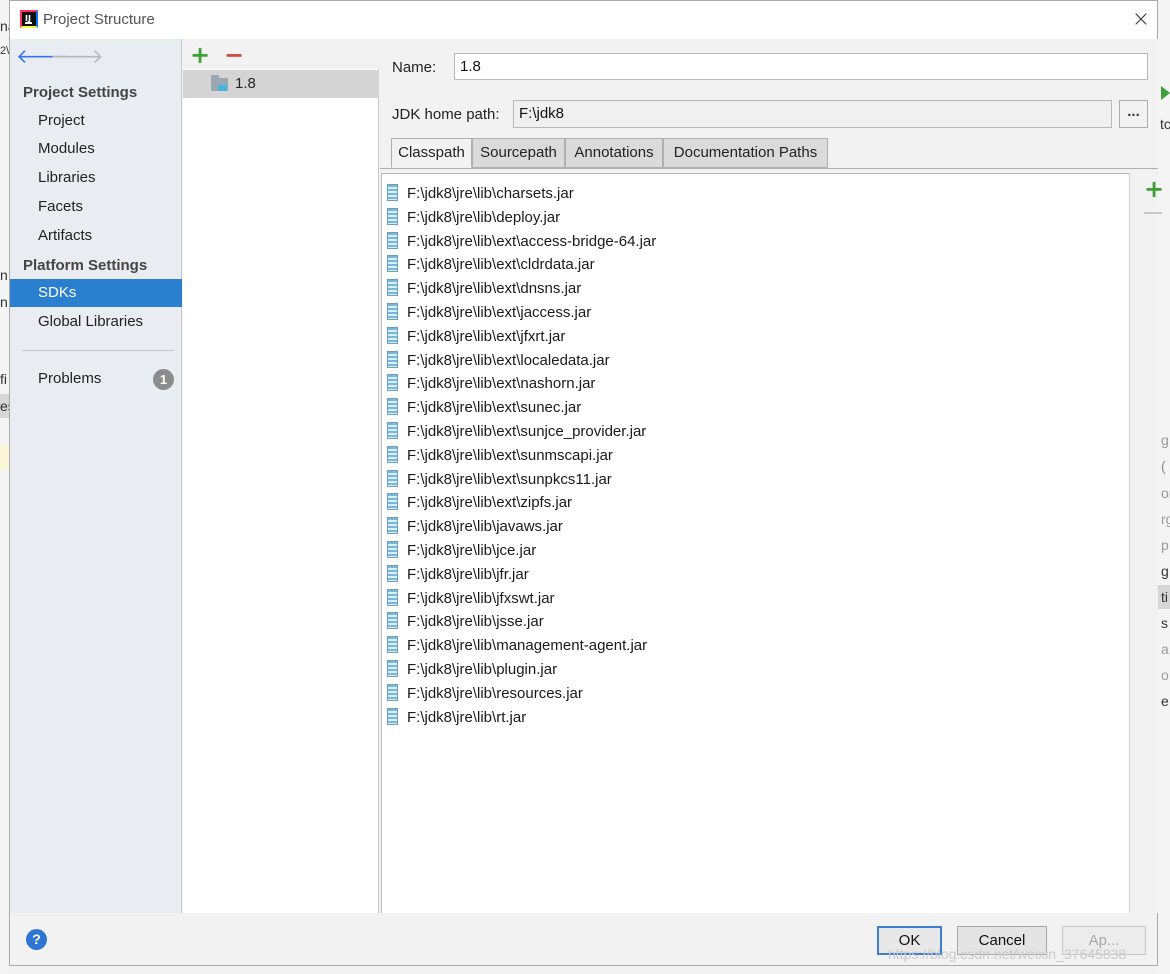  What do you see at coordinates (1164, 487) in the screenshot?
I see `background-ide-right-edge: tc g ( or rg p g ti s a o e` at bounding box center [1164, 487].